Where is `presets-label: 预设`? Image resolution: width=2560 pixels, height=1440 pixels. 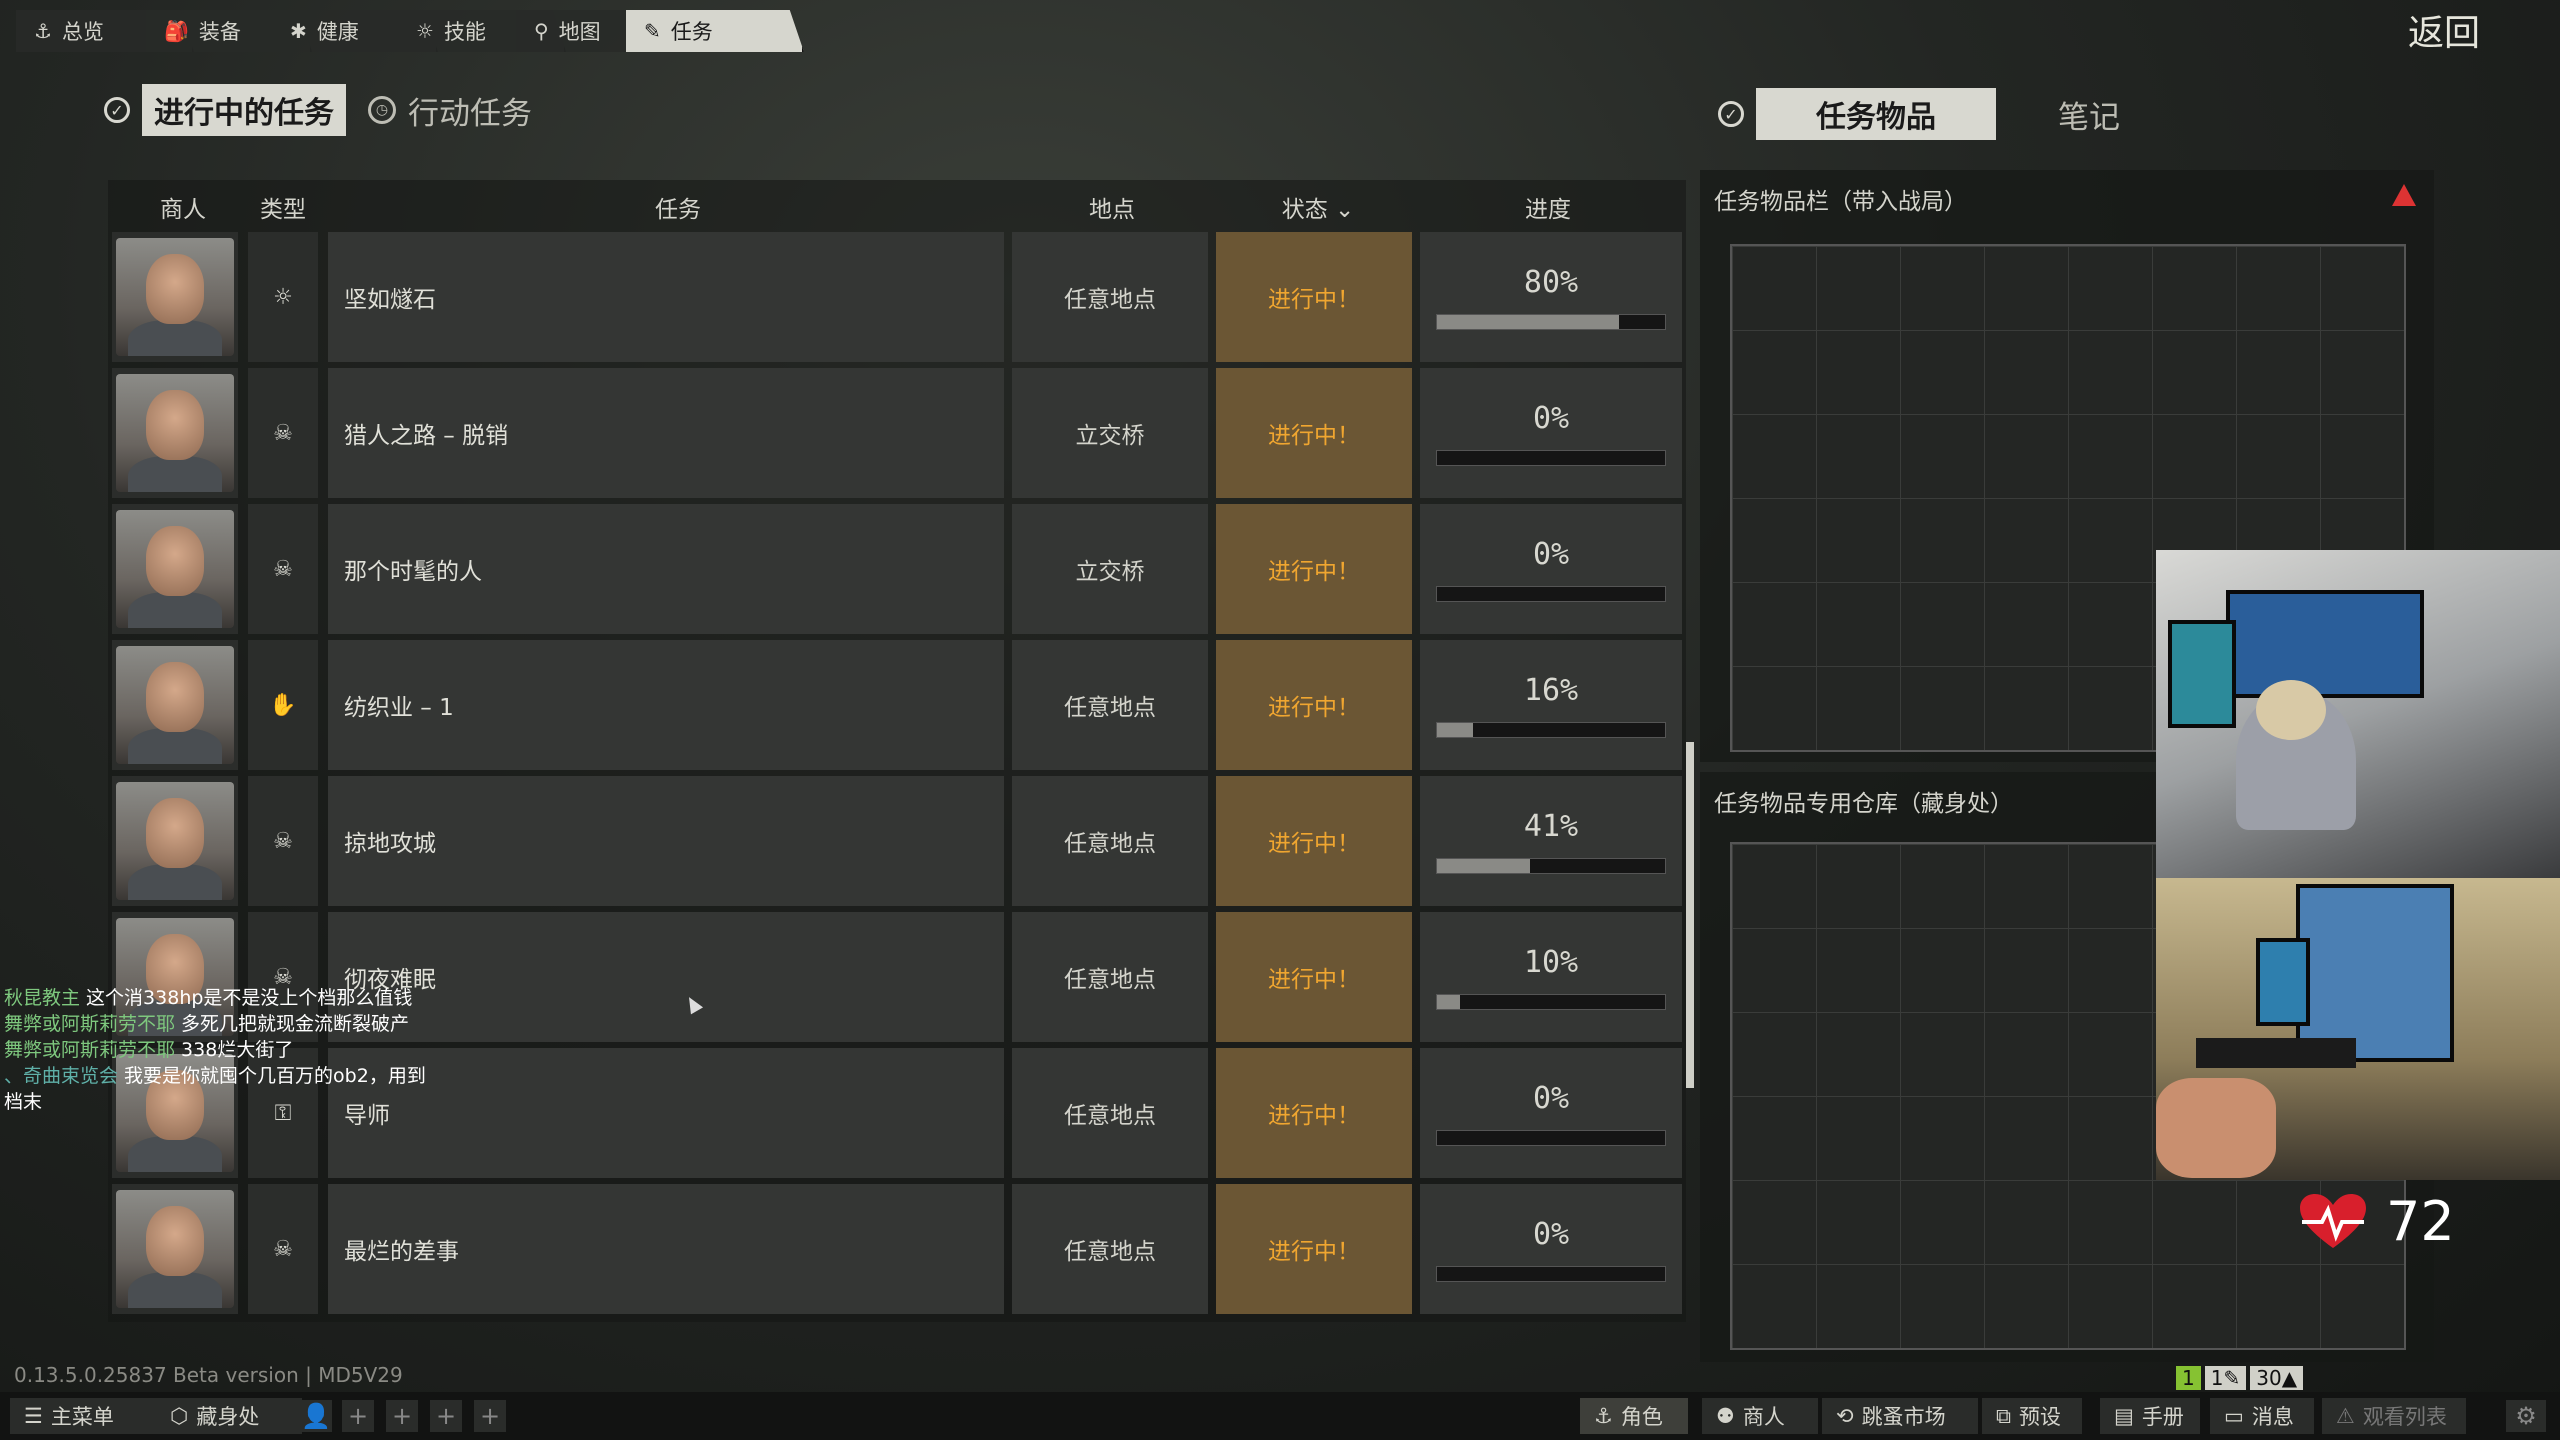 presets-label: 预设 is located at coordinates (2040, 1417).